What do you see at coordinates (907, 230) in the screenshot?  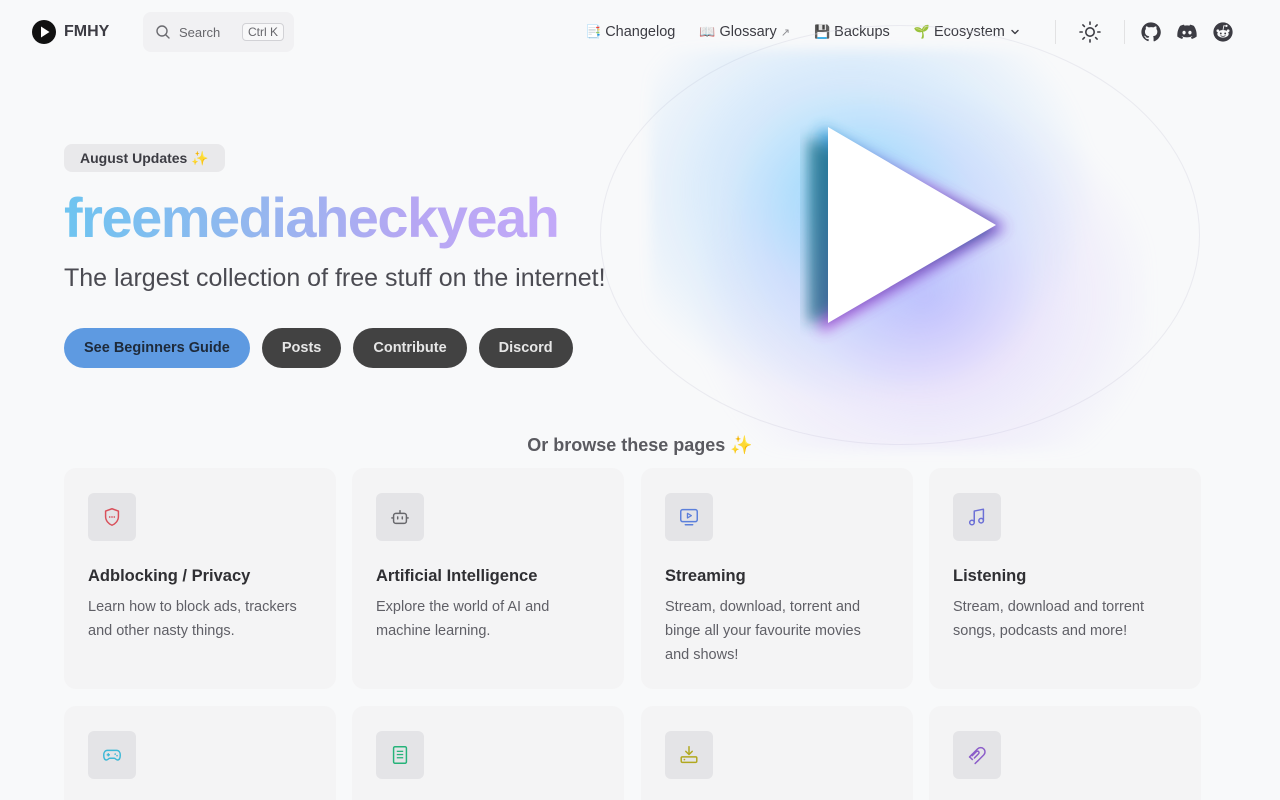 I see `hero-play-logo-icon` at bounding box center [907, 230].